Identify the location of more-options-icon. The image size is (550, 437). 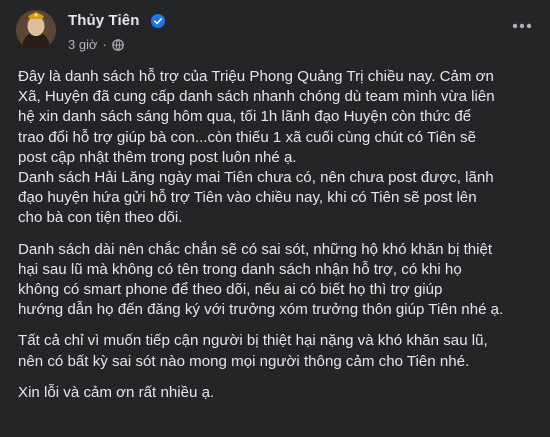
(522, 26).